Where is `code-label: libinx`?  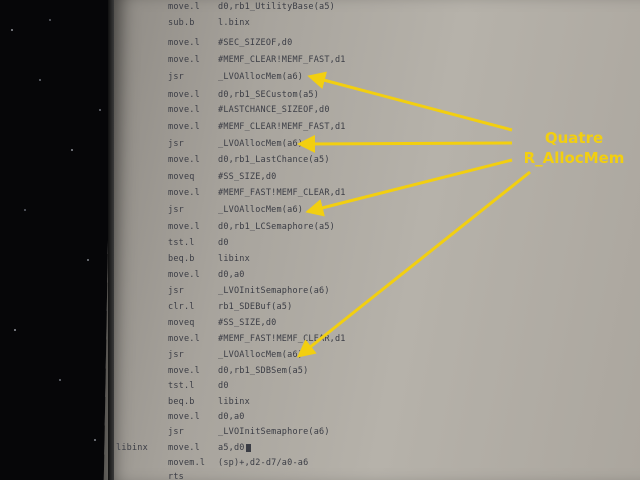 code-label: libinx is located at coordinates (132, 448).